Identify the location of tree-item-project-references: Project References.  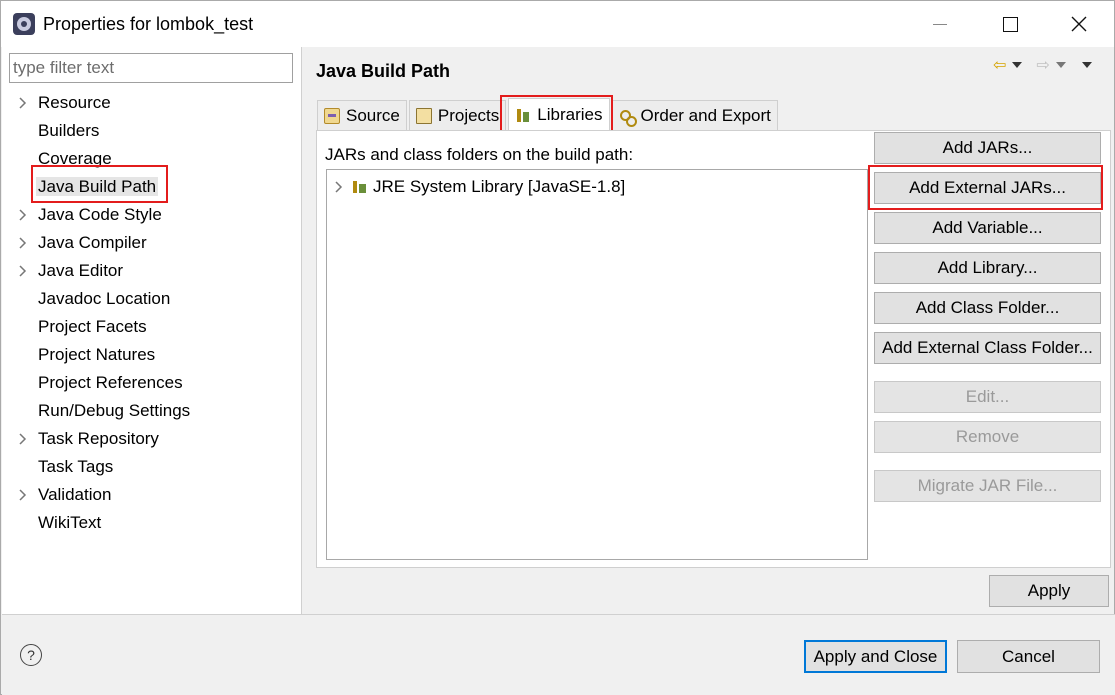
(152, 383).